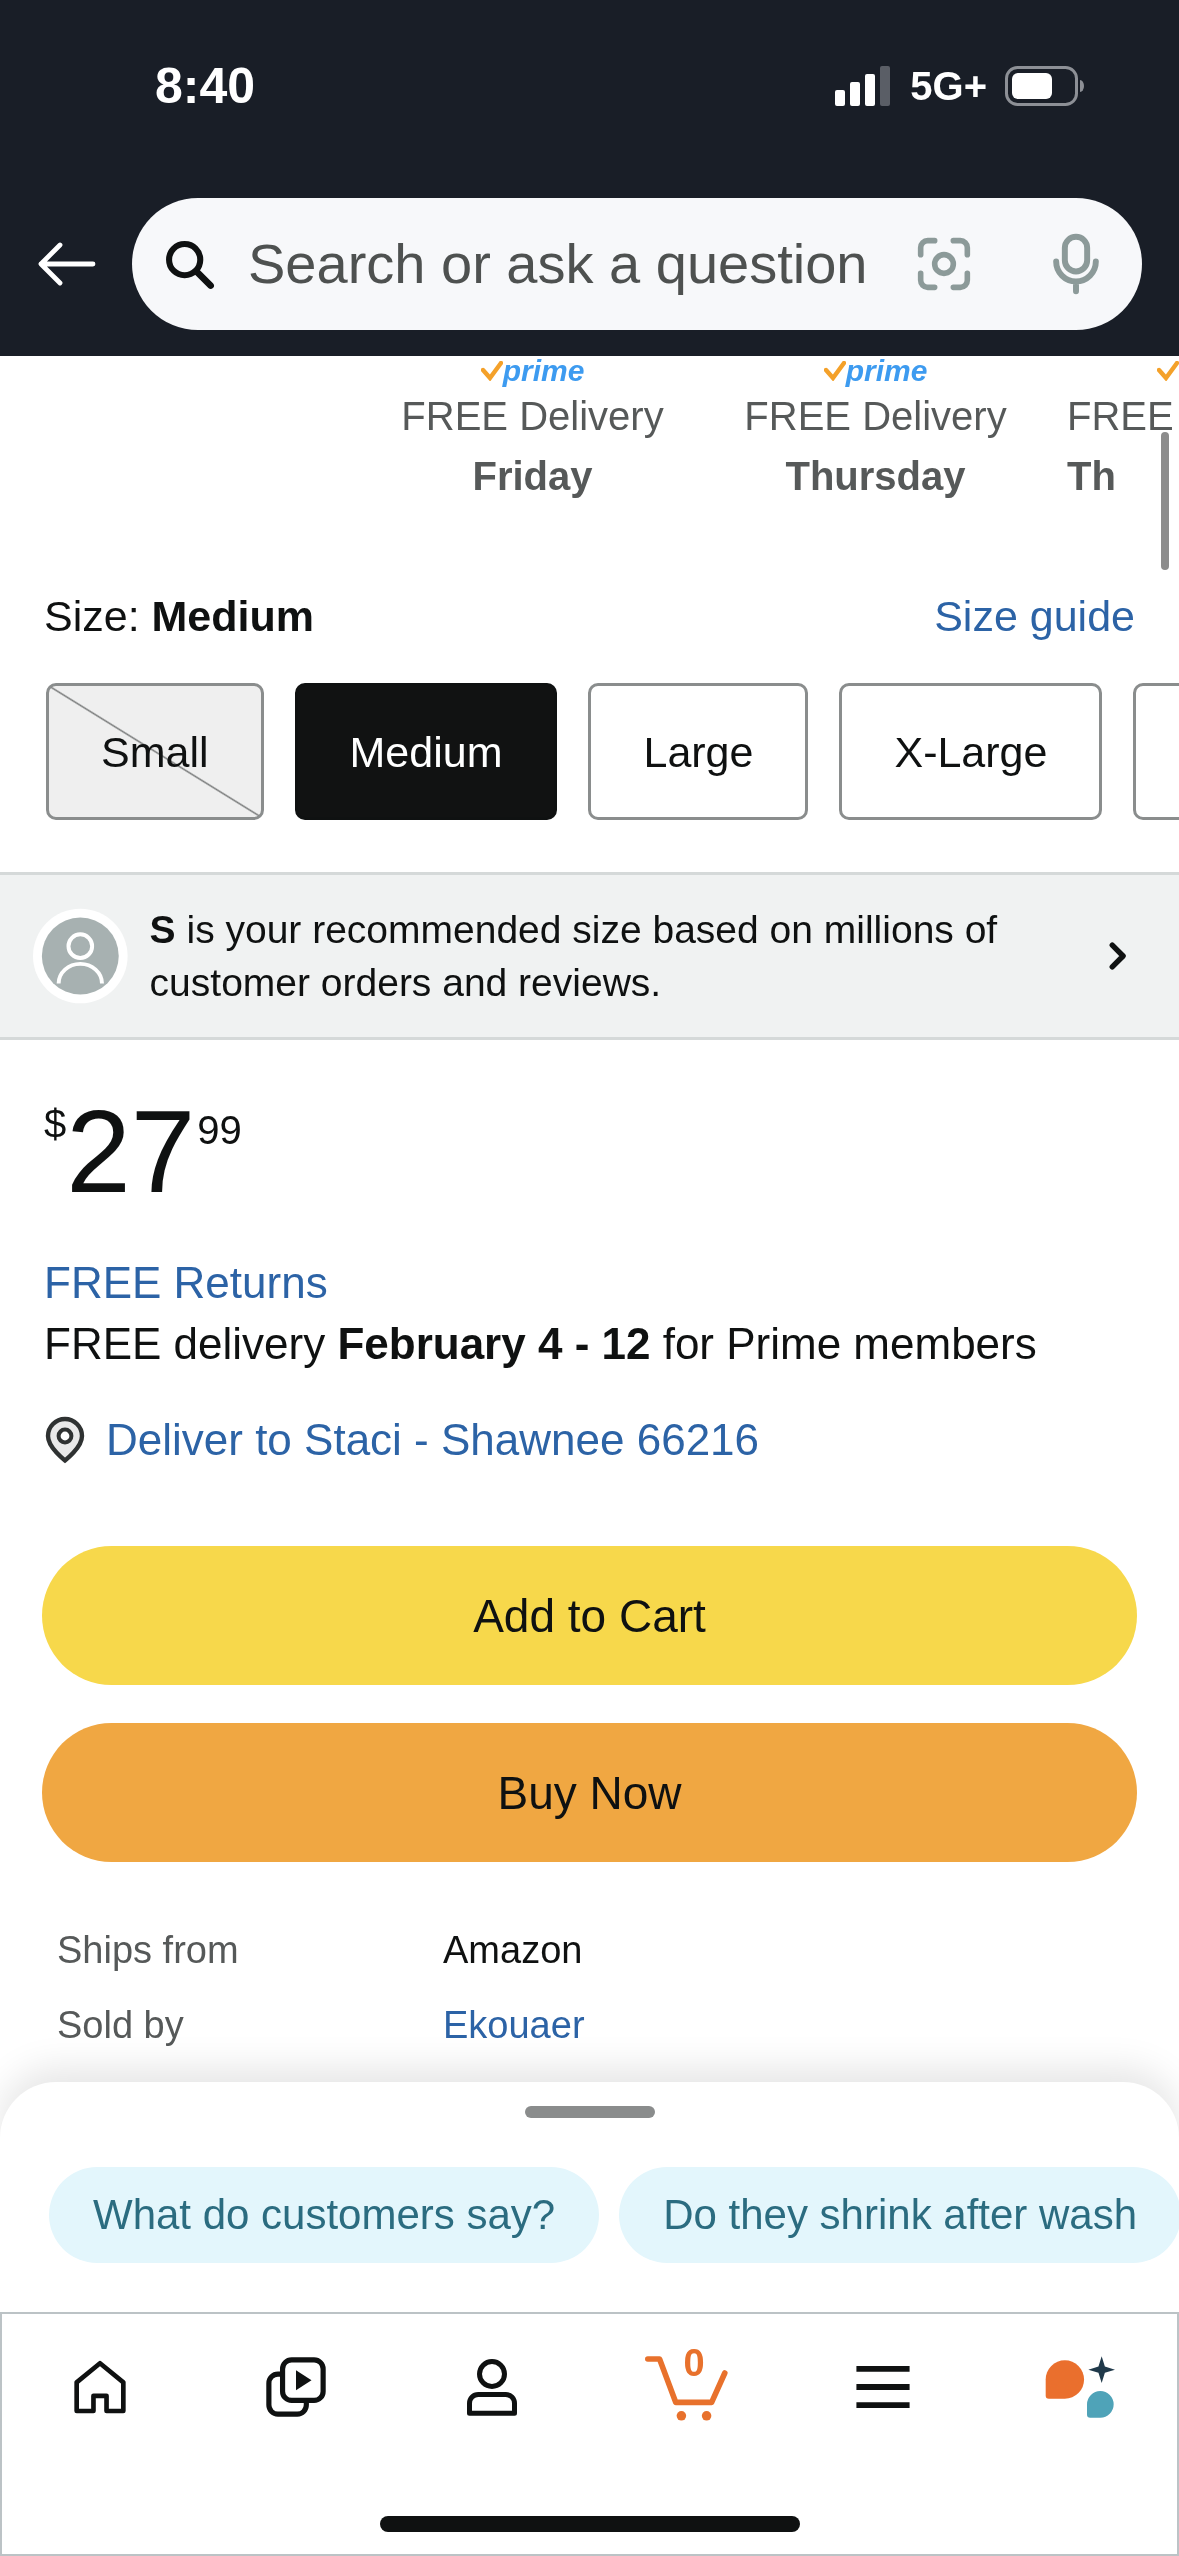 The width and height of the screenshot is (1179, 2556). I want to click on size-guide-link: Size guide, so click(1034, 616).